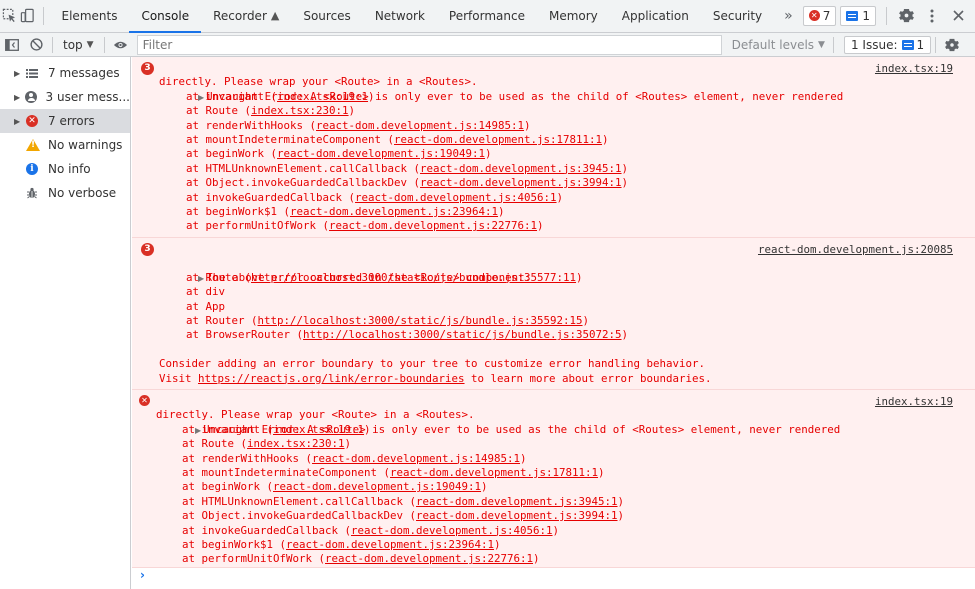 The width and height of the screenshot is (975, 589). I want to click on inspect-element-icon, so click(9, 16).